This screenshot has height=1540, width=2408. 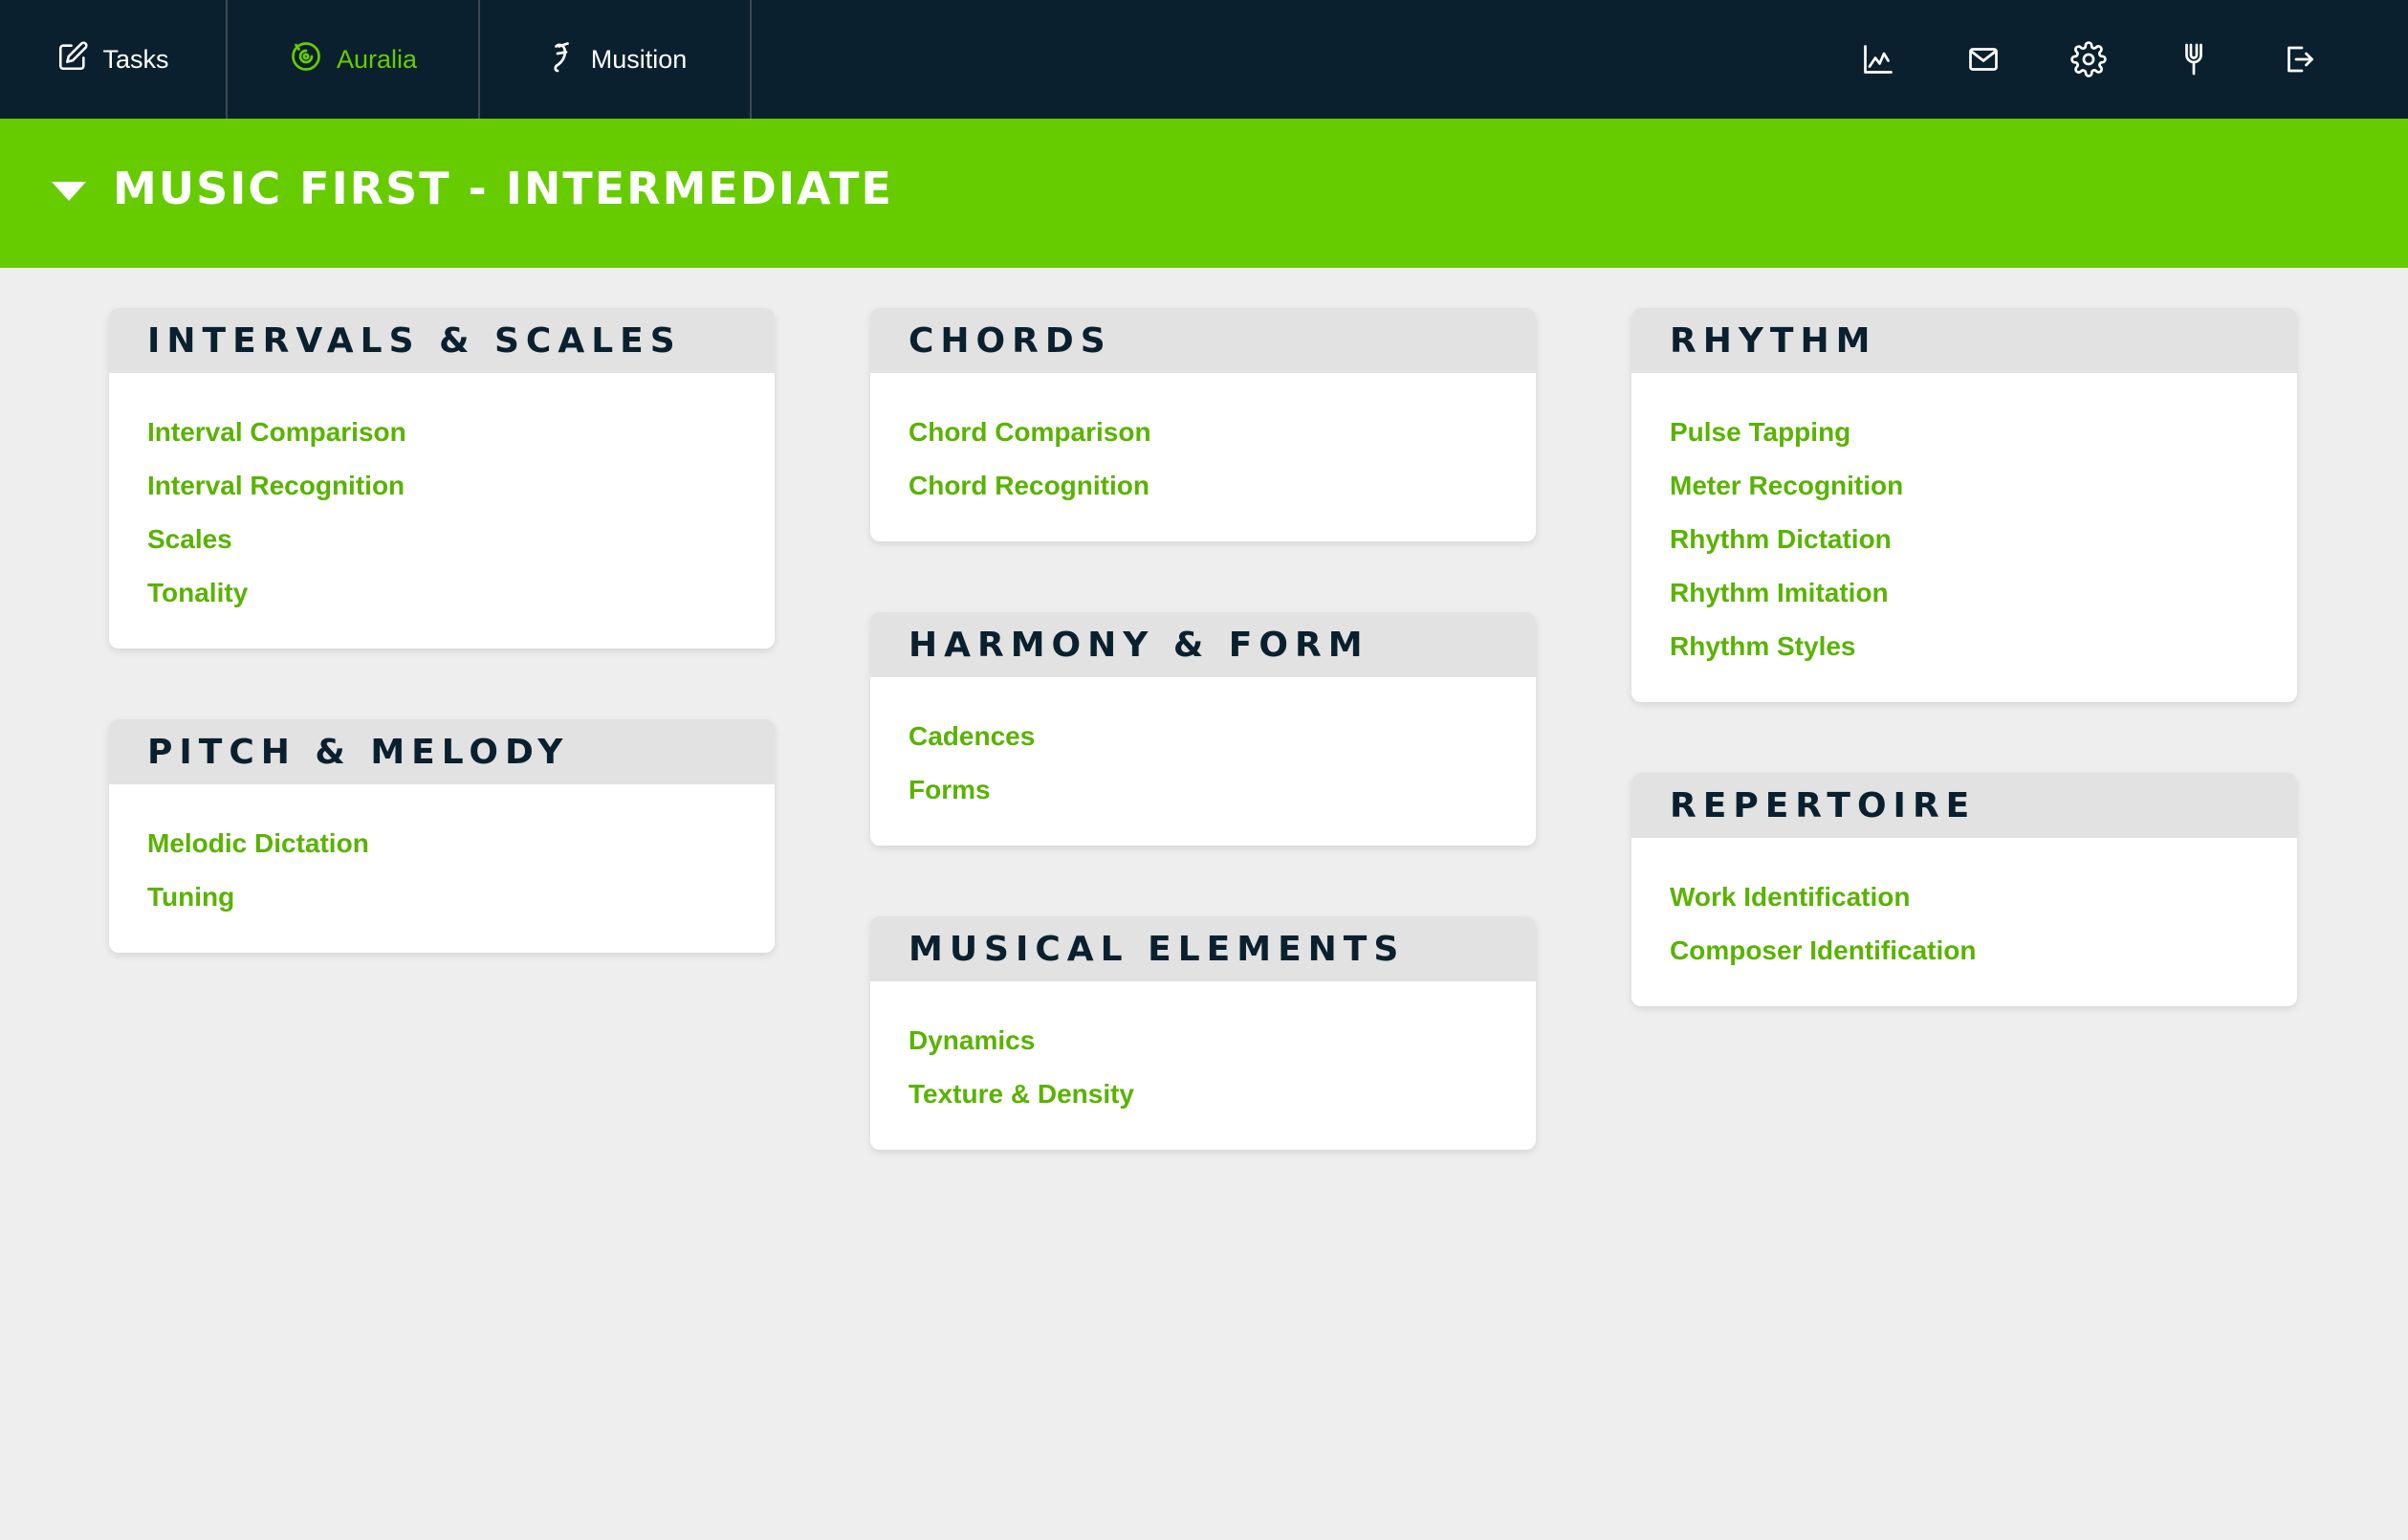 I want to click on link-rhythm-dictation: Rhythm Dictation, so click(x=1964, y=539).